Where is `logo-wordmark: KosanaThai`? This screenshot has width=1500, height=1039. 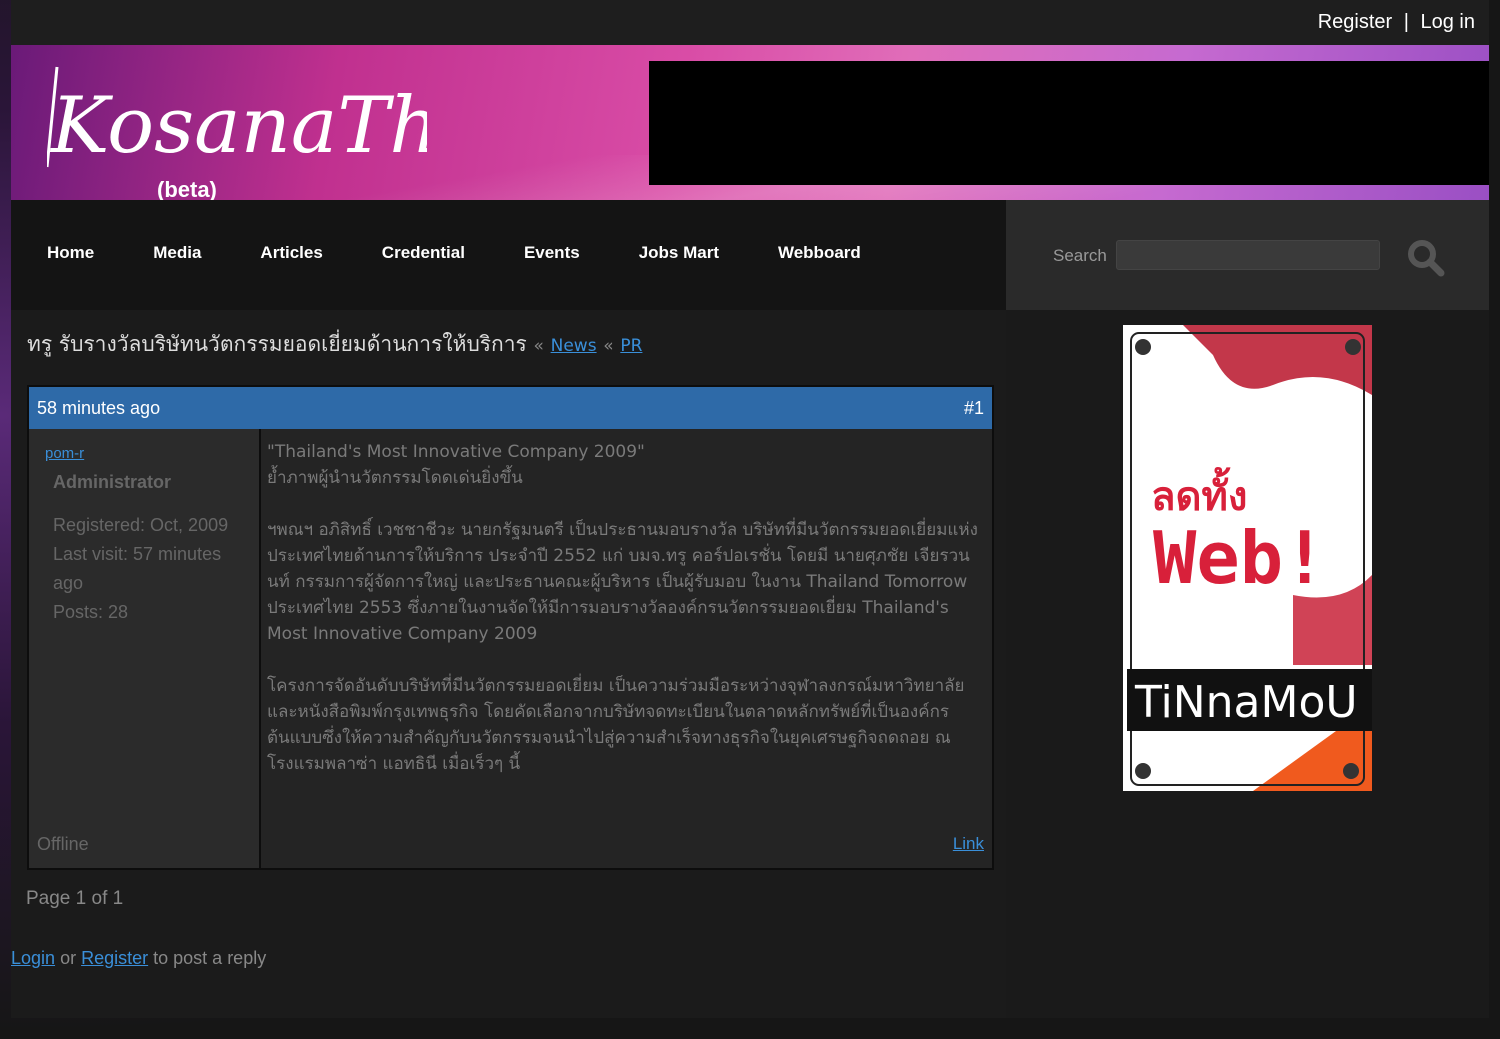
logo-wordmark: KosanaThai is located at coordinates (238, 126).